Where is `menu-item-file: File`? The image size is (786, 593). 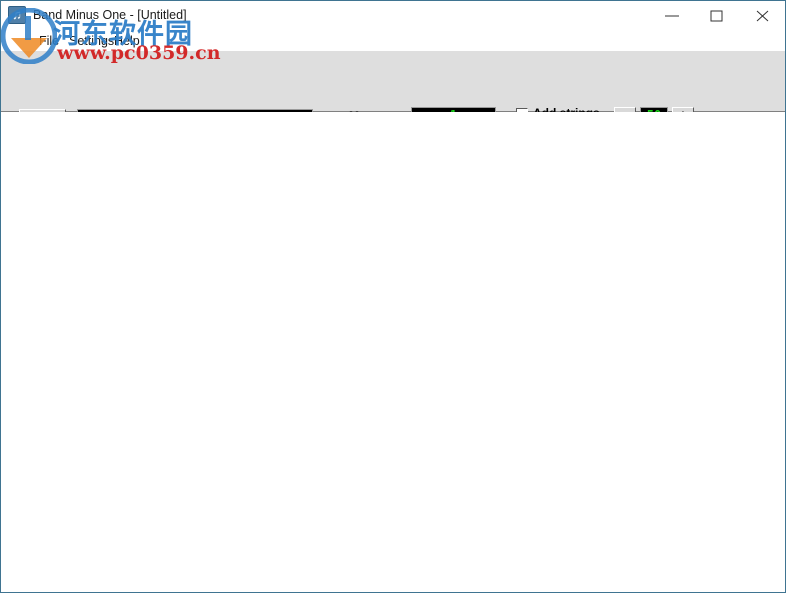
menu-item-file: File is located at coordinates (49, 41).